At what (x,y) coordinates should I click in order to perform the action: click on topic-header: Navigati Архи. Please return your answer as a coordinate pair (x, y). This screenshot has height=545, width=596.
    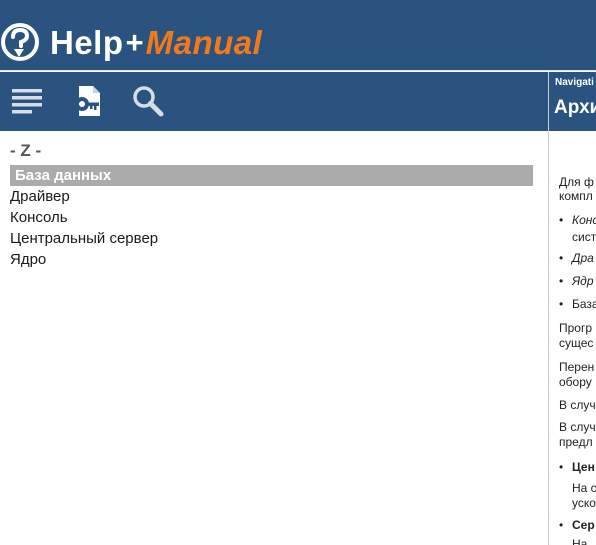
    Looking at the image, I should click on (572, 101).